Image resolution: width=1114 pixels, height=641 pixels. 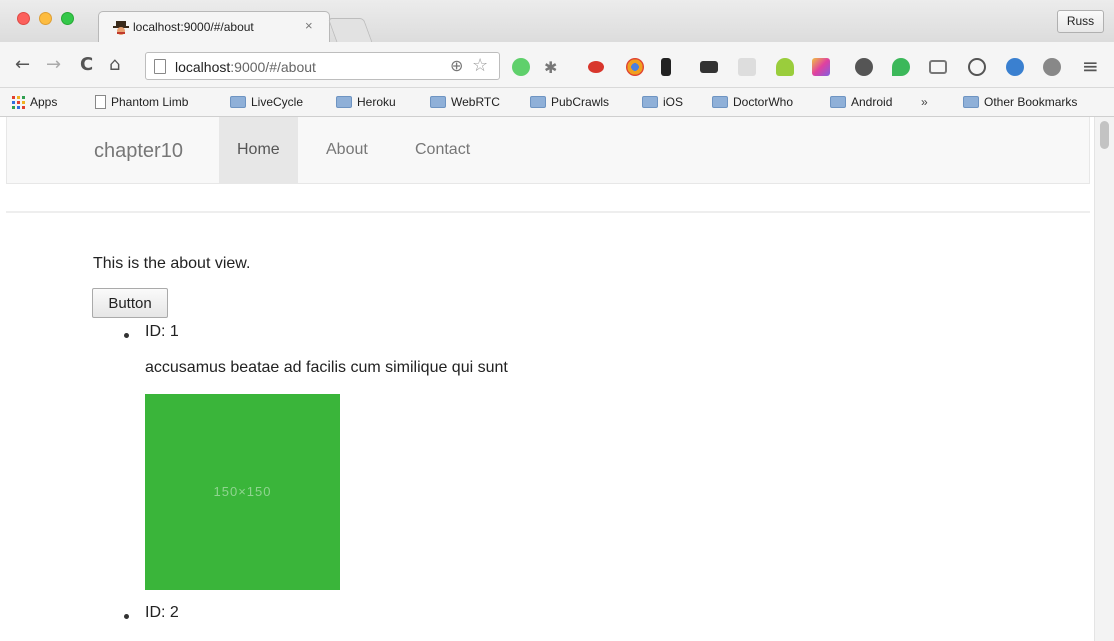 What do you see at coordinates (350, 30) in the screenshot?
I see `new-tab-button` at bounding box center [350, 30].